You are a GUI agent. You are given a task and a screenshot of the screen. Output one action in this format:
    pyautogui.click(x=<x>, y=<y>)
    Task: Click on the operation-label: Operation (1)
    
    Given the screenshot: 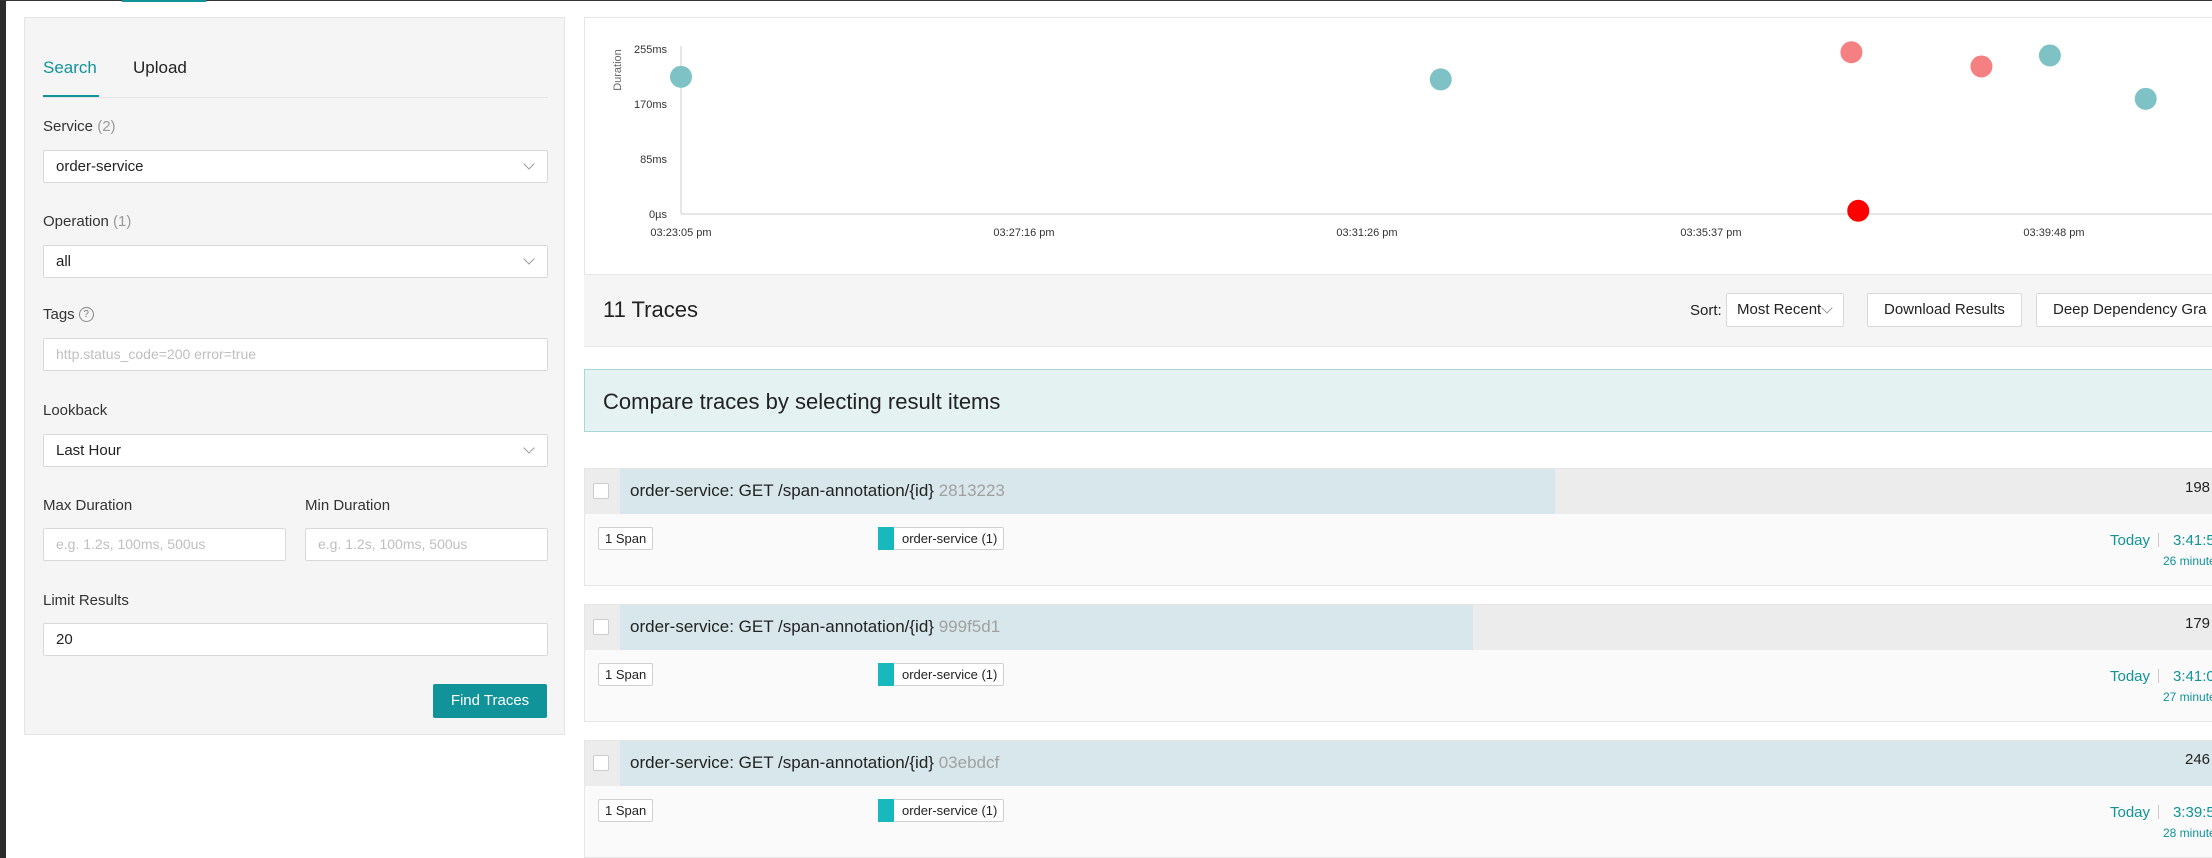 What is the action you would take?
    pyautogui.click(x=87, y=221)
    